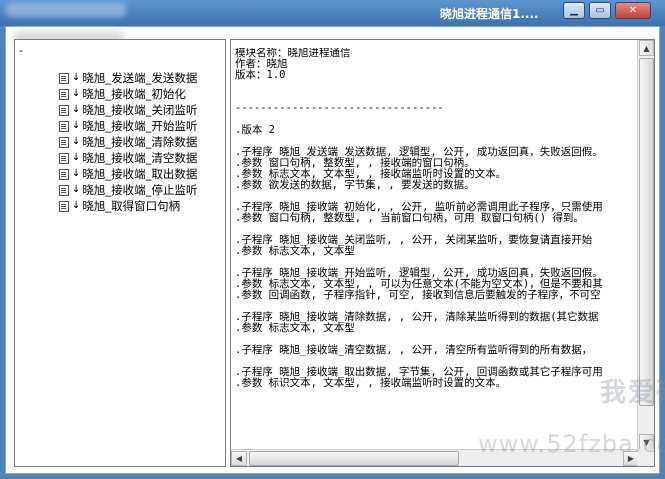 Image resolution: width=665 pixels, height=479 pixels. I want to click on tree-item: ↓ 晓旭_接收端_初始化, so click(128, 94).